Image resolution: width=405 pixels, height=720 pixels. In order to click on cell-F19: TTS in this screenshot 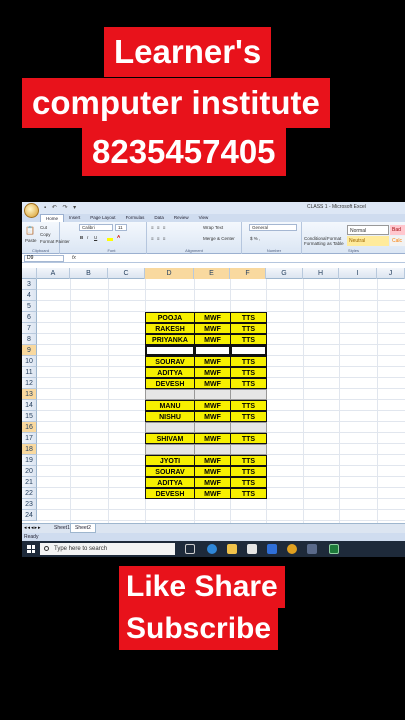, I will do `click(248, 460)`.